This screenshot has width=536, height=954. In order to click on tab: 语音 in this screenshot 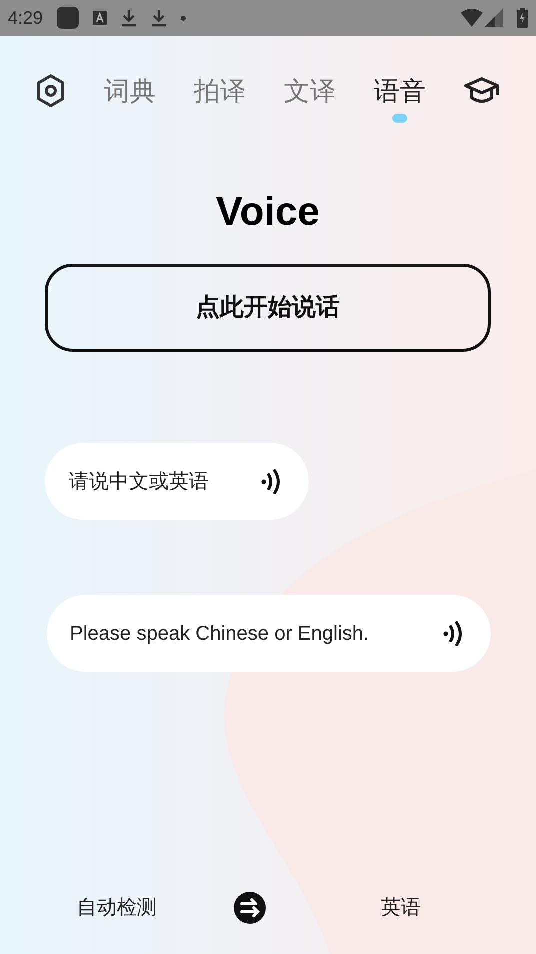, I will do `click(400, 91)`.